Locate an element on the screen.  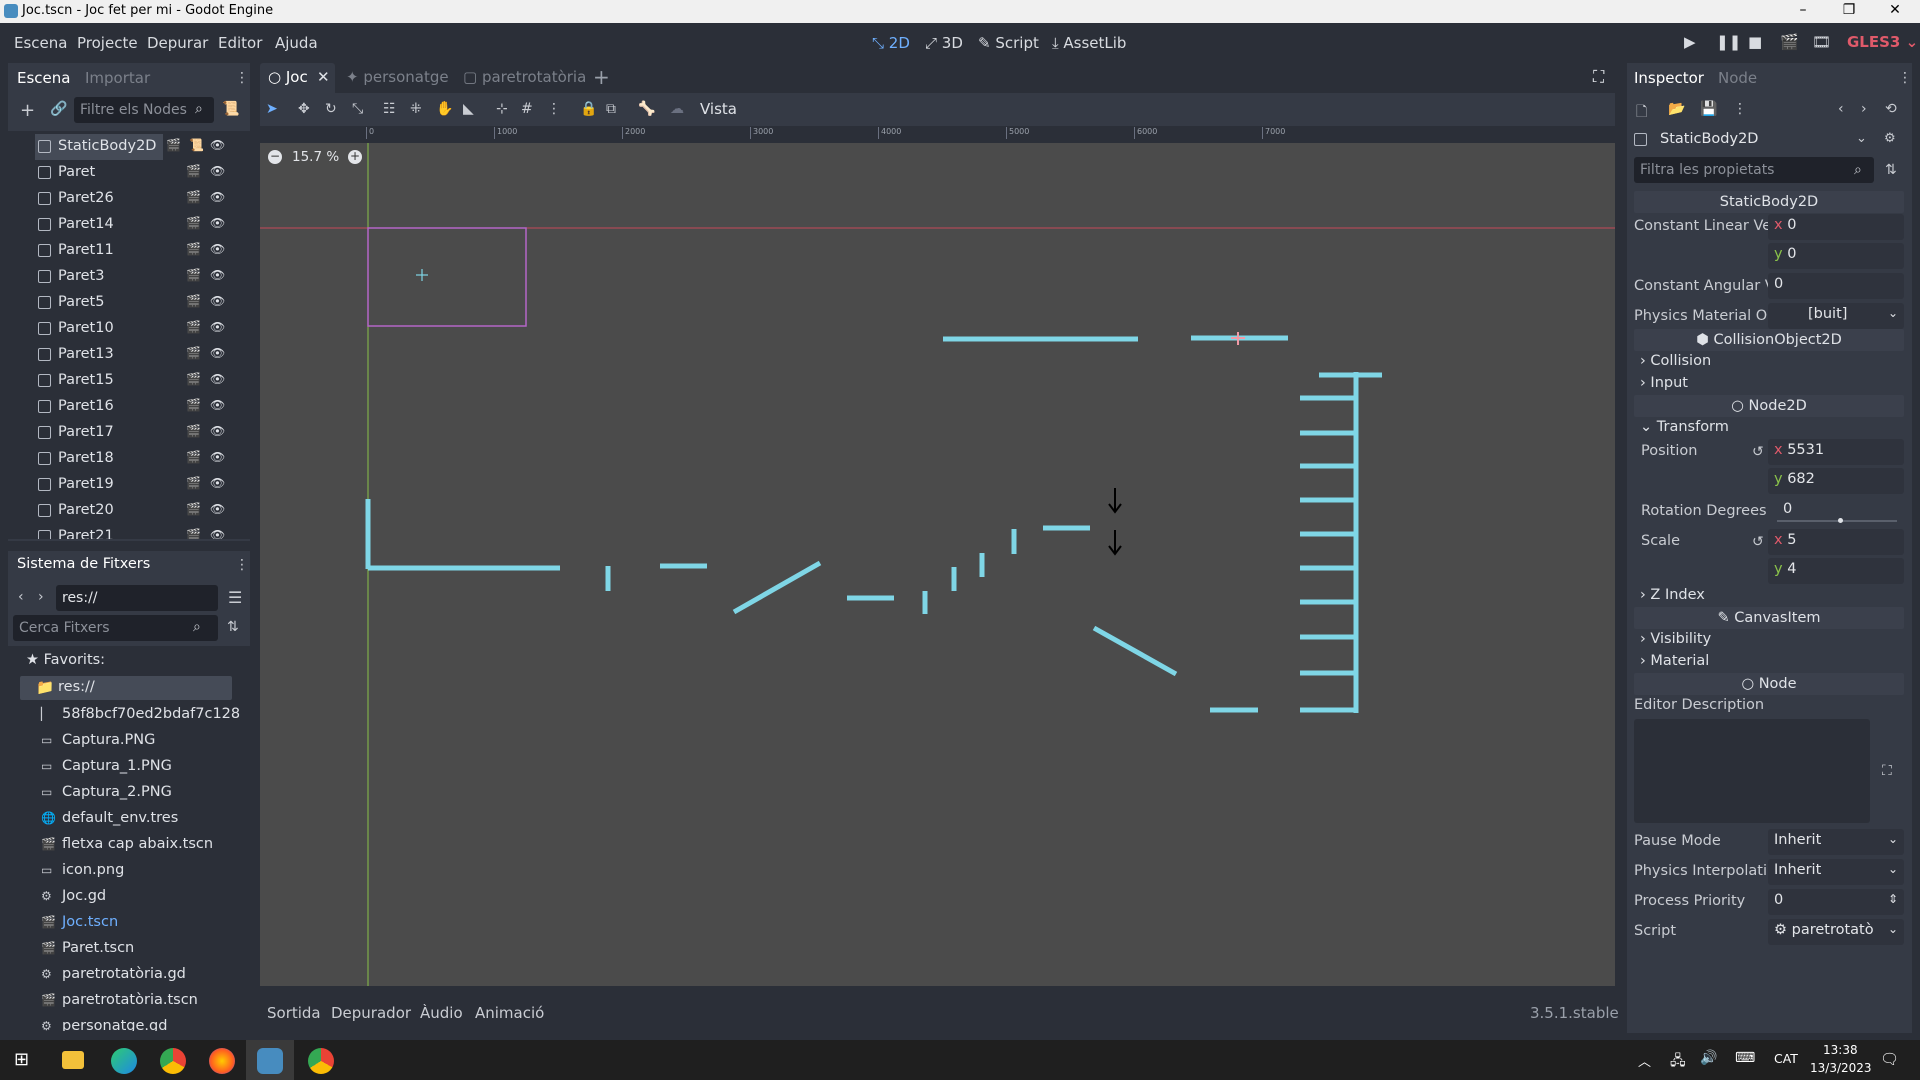
file-item: 🎬 Paret.tscn is located at coordinates (141, 949).